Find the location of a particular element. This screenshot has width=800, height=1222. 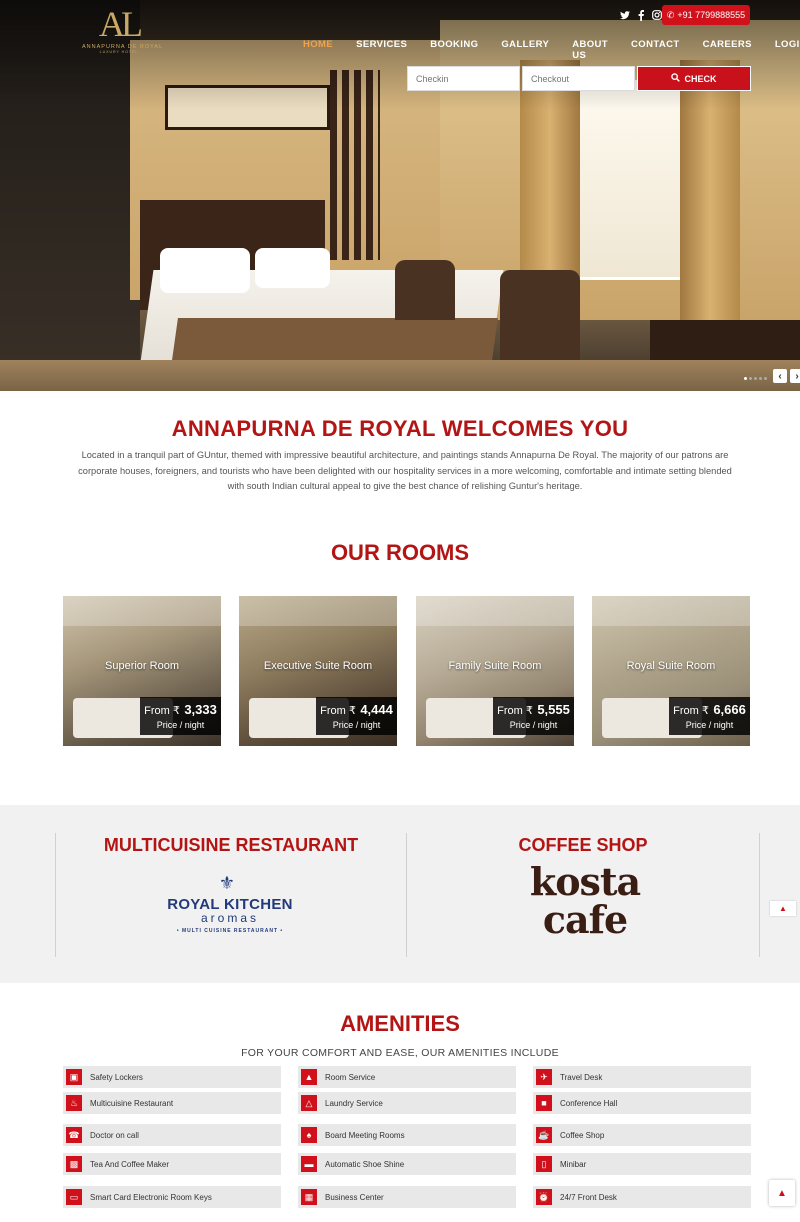

room-price: From ₹ 3,333 Price / night is located at coordinates (180, 716).